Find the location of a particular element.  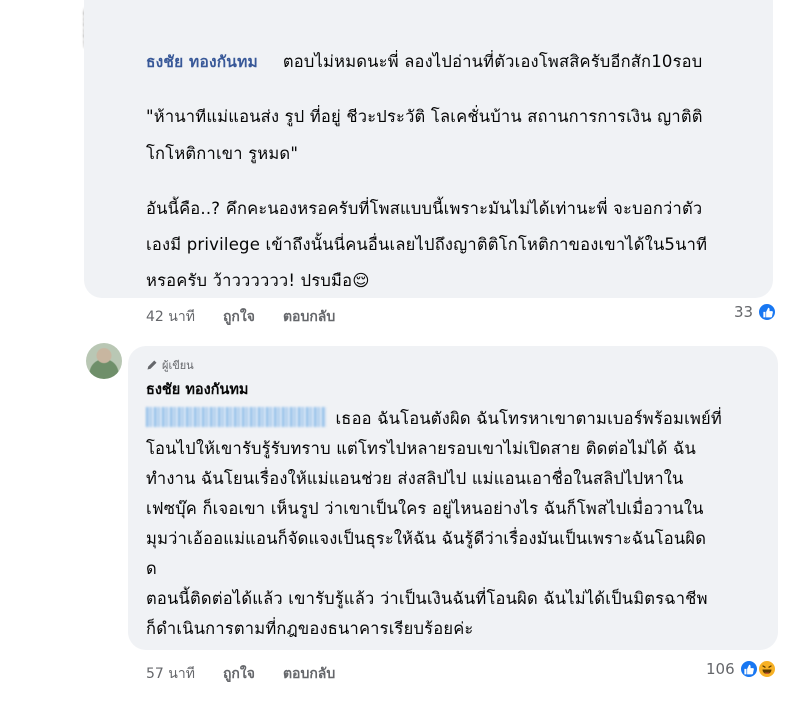

comment-meta: 57 นาที ถูกใจ ตอบกลับ is located at coordinates (254, 674).